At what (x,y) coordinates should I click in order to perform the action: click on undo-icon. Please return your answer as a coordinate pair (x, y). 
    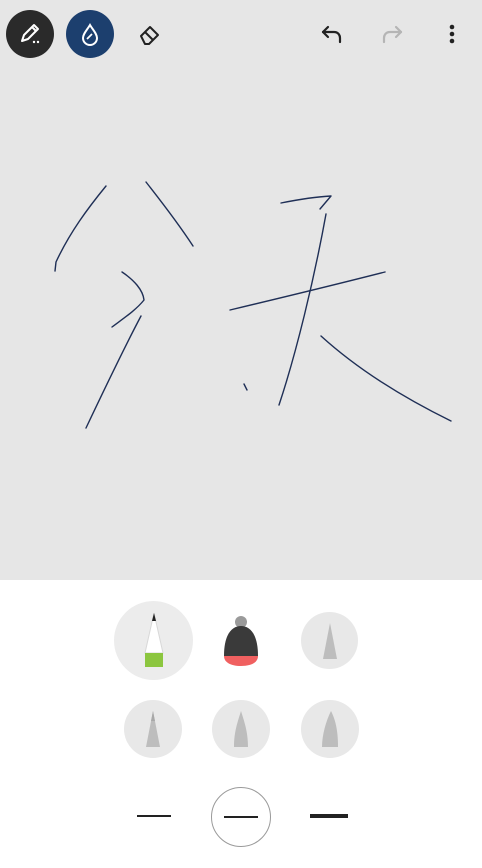
    Looking at the image, I should click on (331, 34).